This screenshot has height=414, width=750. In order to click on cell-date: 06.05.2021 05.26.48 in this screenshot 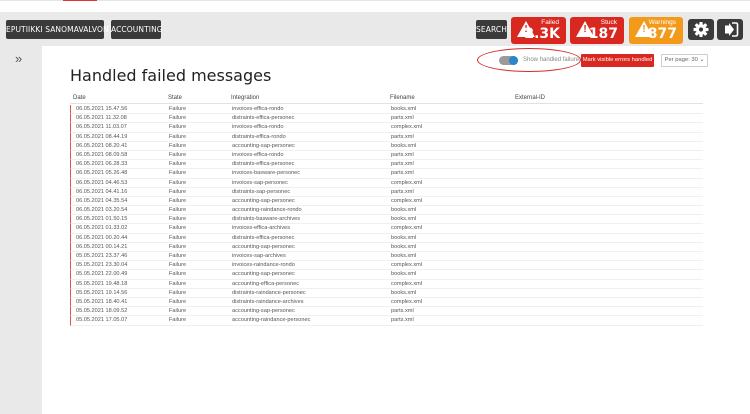, I will do `click(102, 173)`.